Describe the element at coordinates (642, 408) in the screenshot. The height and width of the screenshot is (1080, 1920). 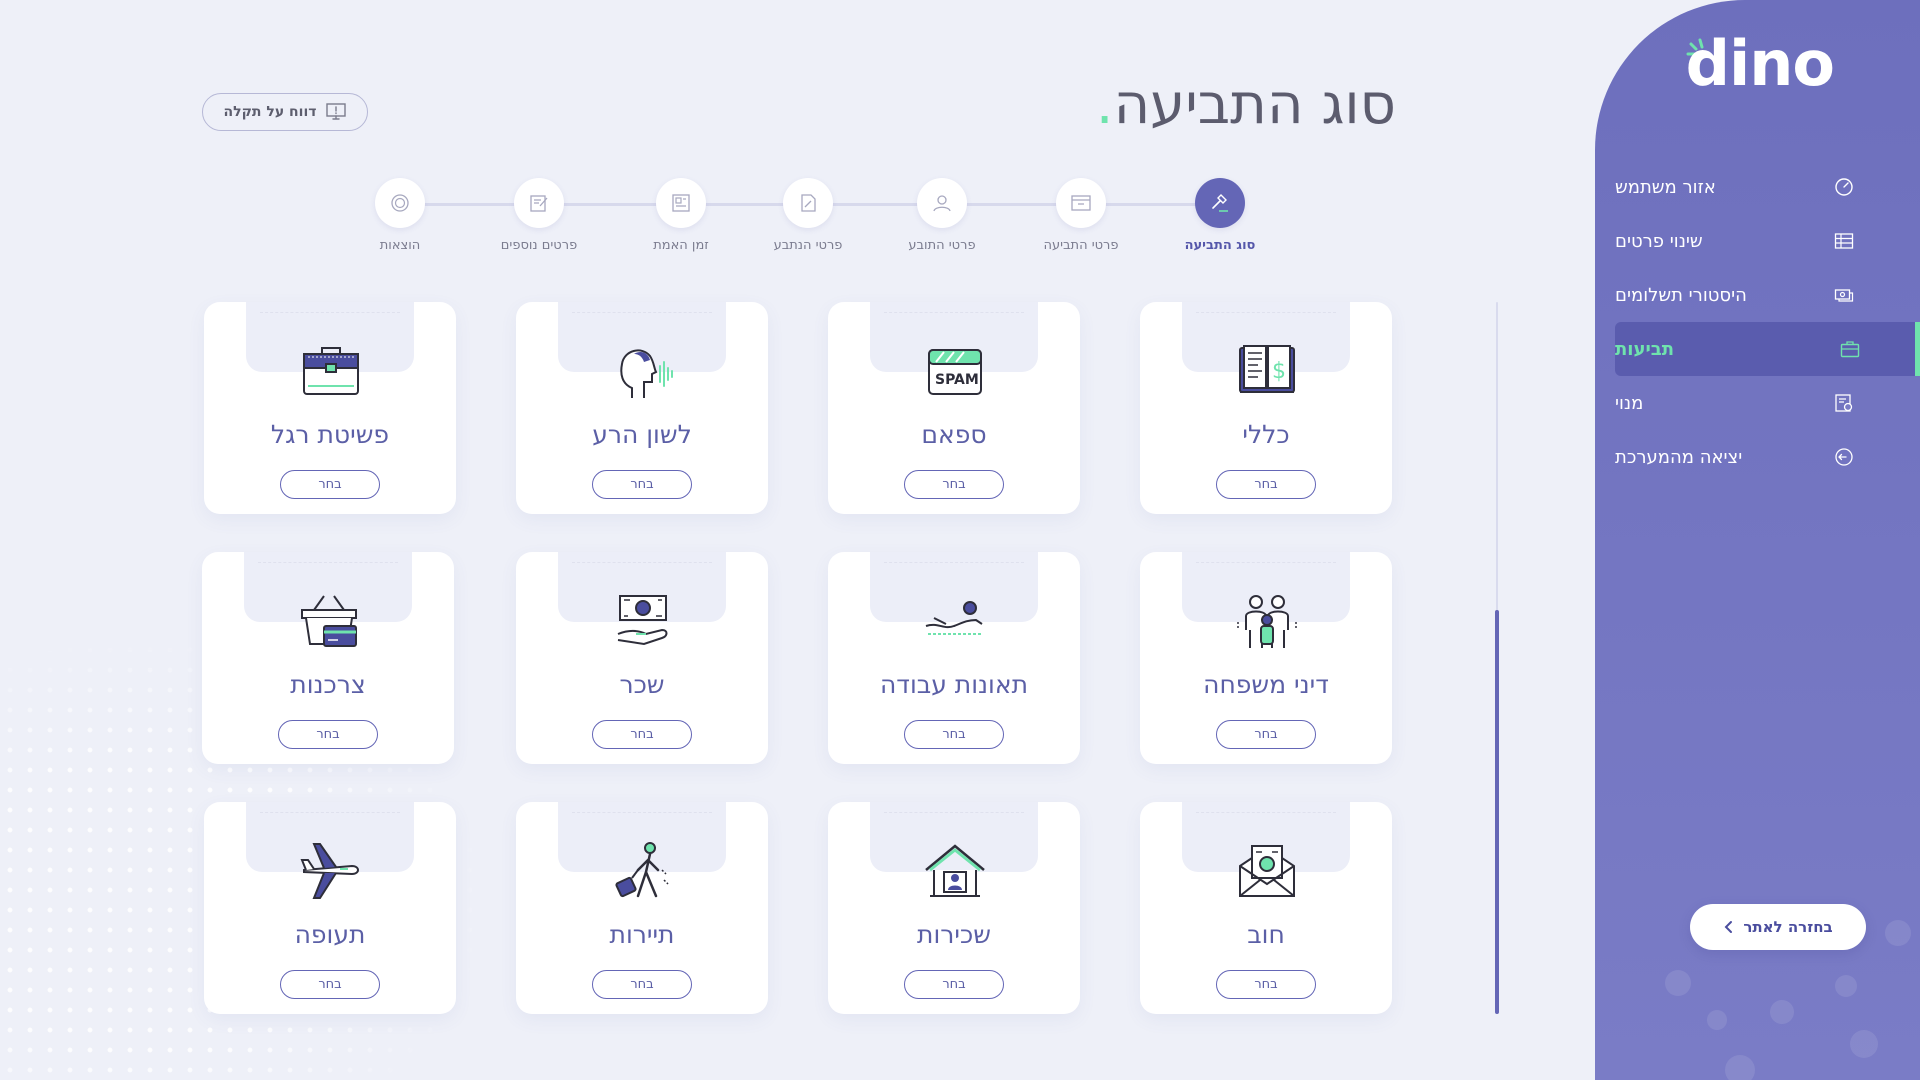
I see `claim-card-defamation: לשון הרע בחר` at that location.